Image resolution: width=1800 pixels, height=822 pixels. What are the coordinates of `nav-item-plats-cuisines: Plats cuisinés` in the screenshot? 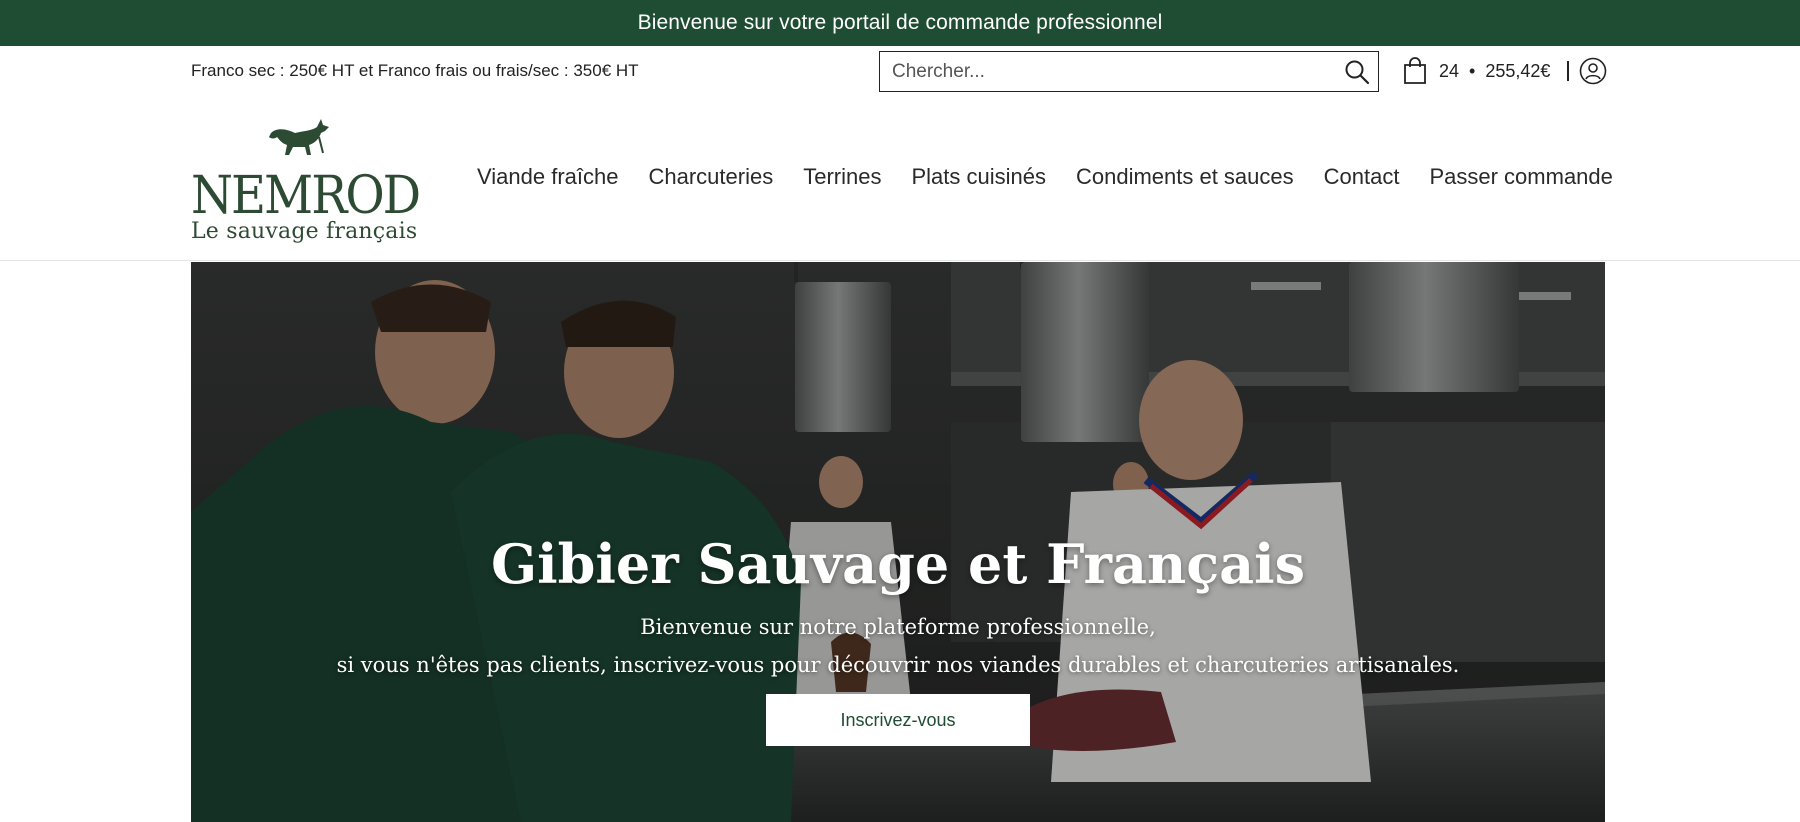 It's located at (978, 177).